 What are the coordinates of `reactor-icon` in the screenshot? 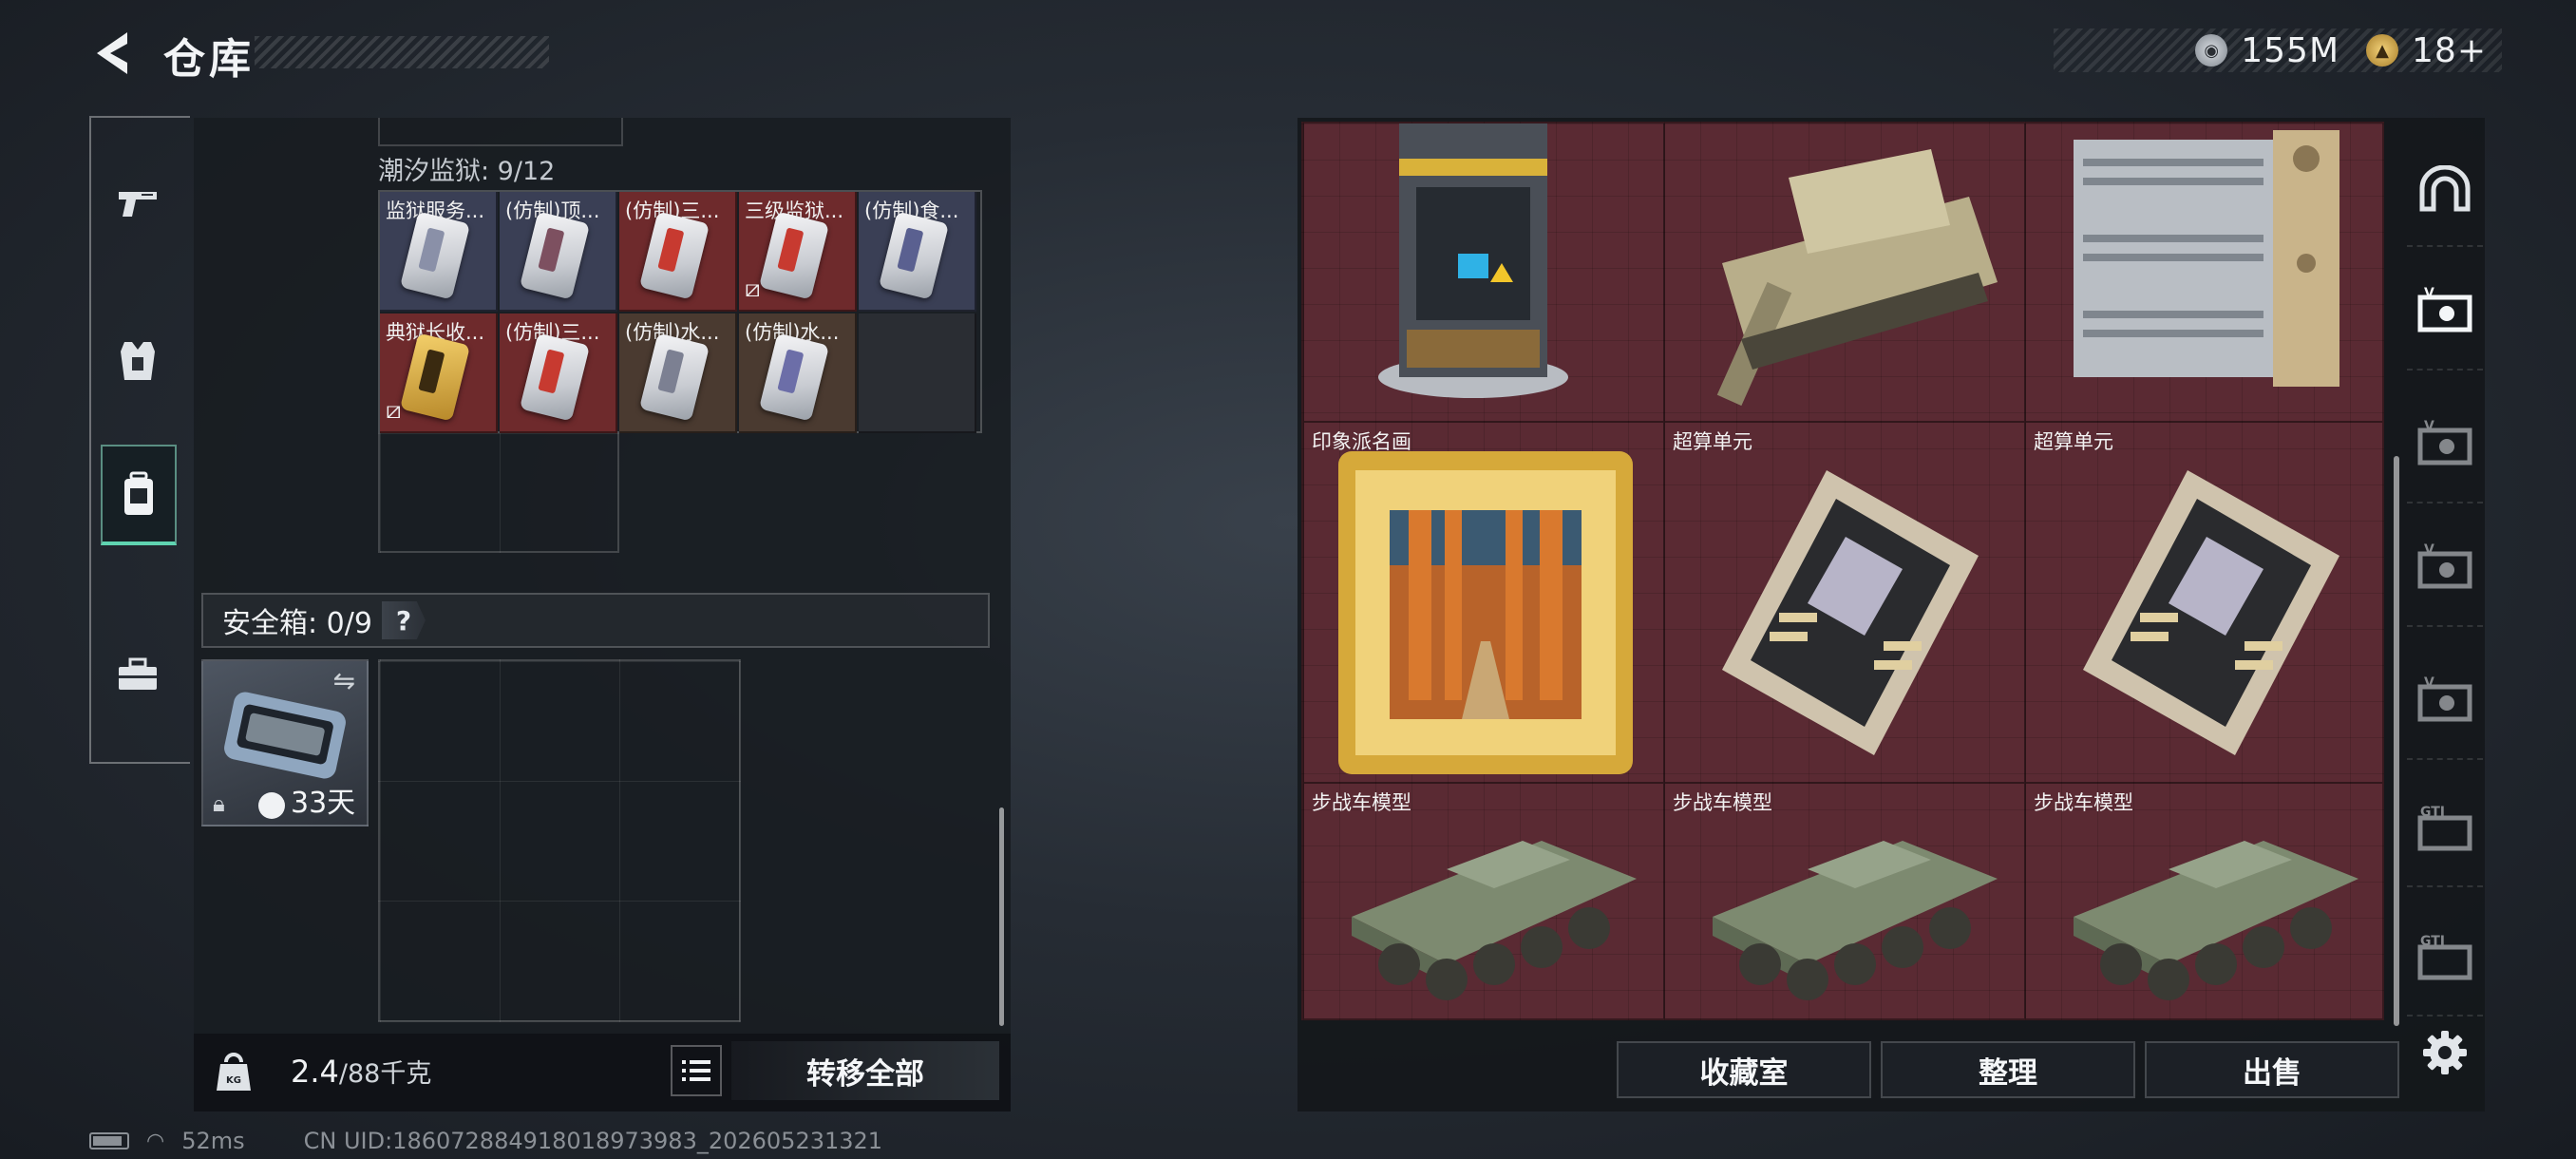 It's located at (1473, 261).